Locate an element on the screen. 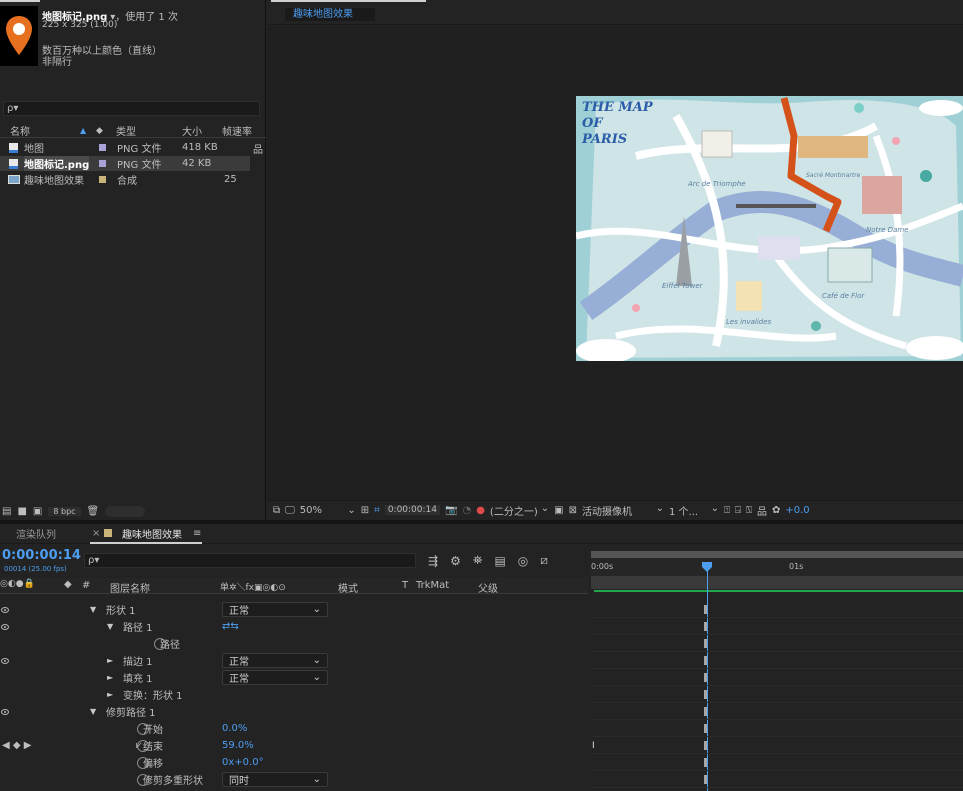 Image resolution: width=963 pixels, height=791 pixels. path-direction-icon: ⇄⇆ is located at coordinates (230, 626).